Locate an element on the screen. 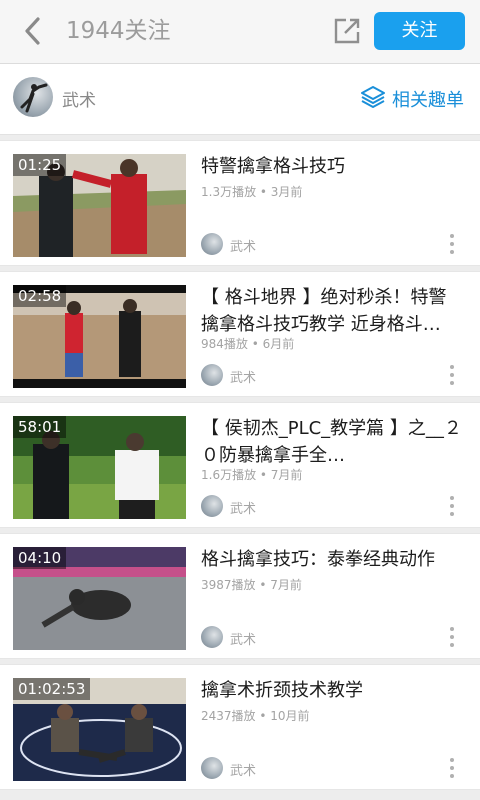  related-lists-label: 相关趣单 is located at coordinates (428, 100).